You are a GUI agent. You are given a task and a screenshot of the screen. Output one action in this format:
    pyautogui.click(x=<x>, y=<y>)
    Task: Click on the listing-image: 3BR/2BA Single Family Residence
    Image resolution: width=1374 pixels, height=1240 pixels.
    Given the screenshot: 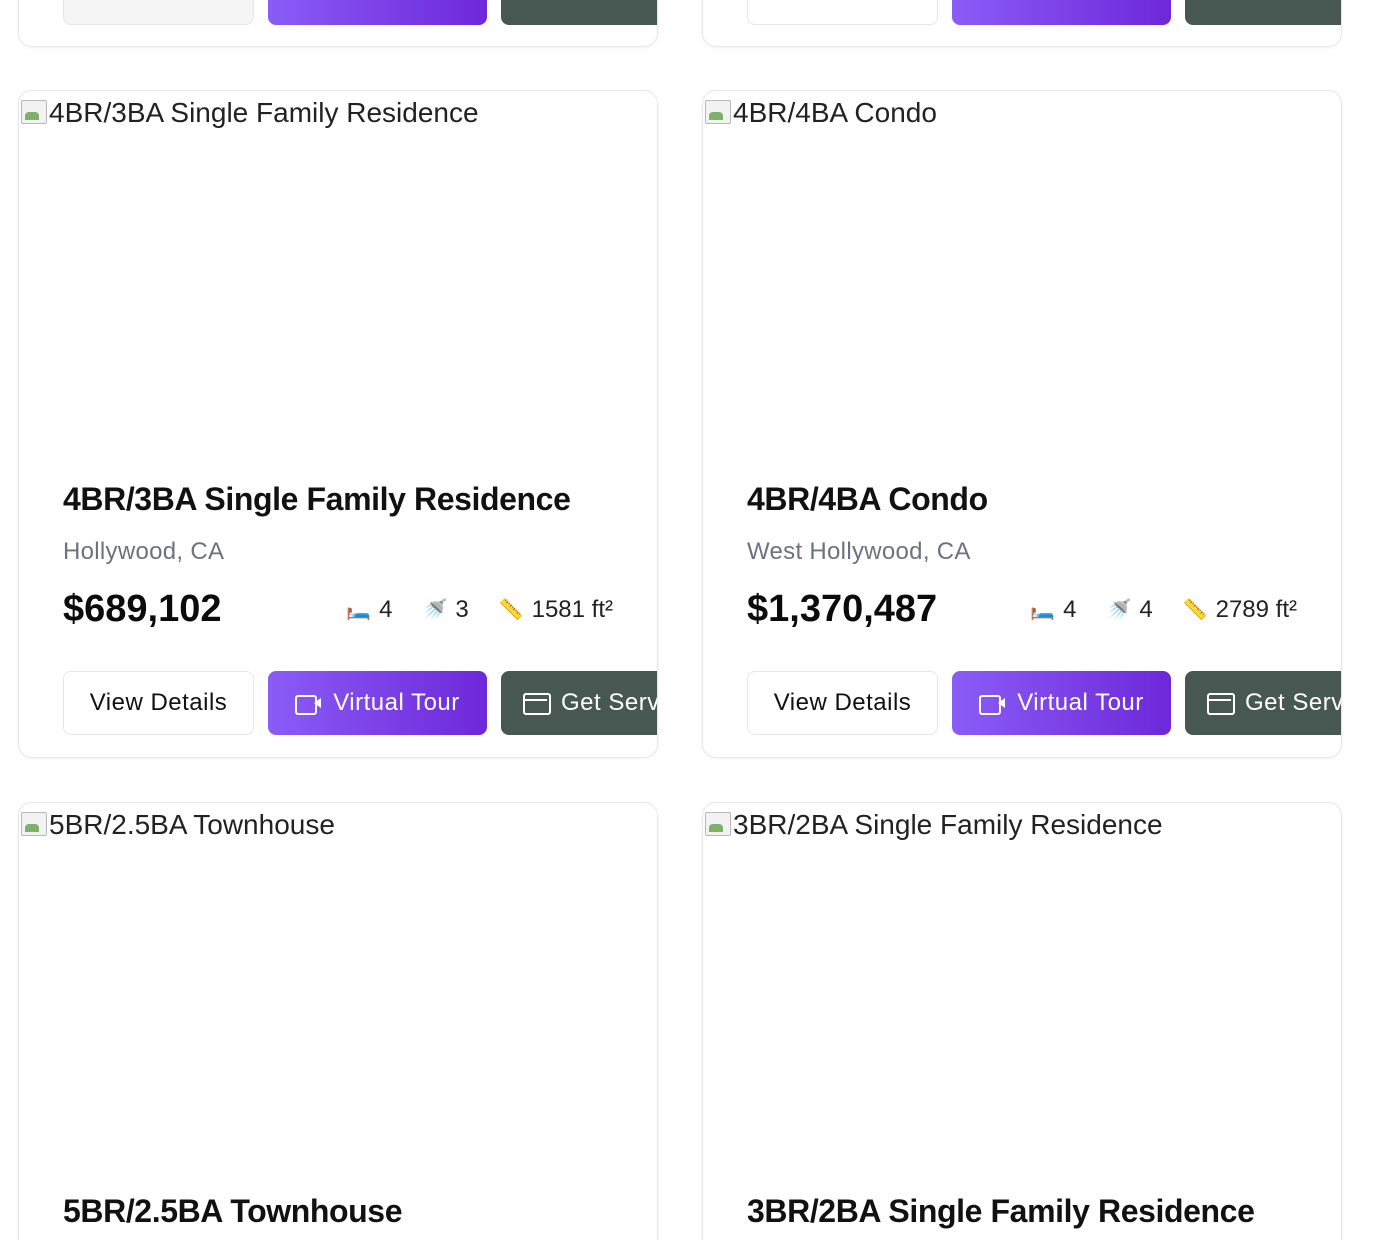 What is the action you would take?
    pyautogui.click(x=1022, y=988)
    